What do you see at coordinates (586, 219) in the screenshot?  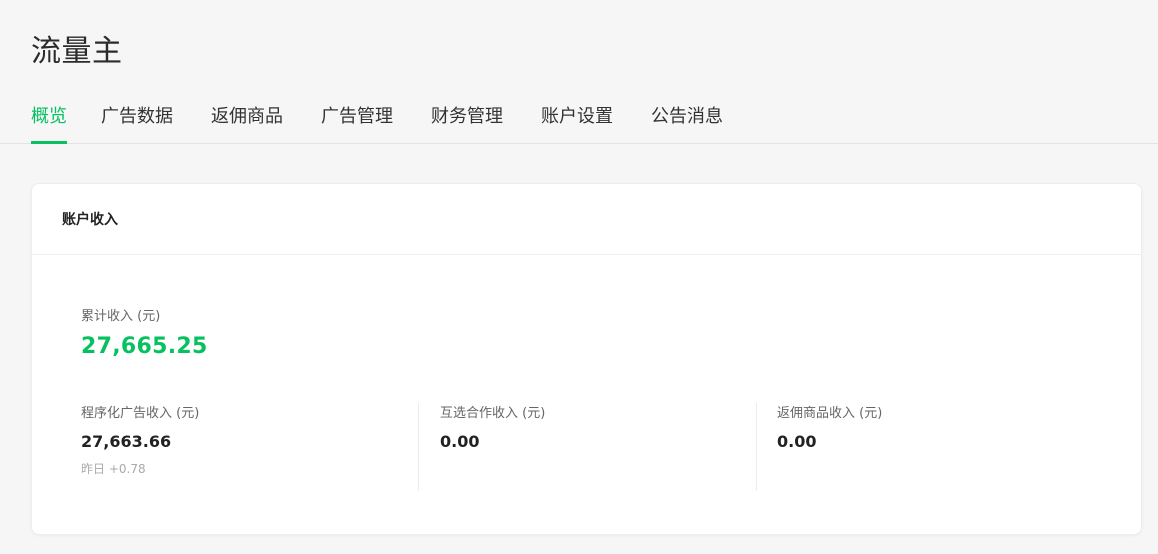 I see `card-header: 账户收入` at bounding box center [586, 219].